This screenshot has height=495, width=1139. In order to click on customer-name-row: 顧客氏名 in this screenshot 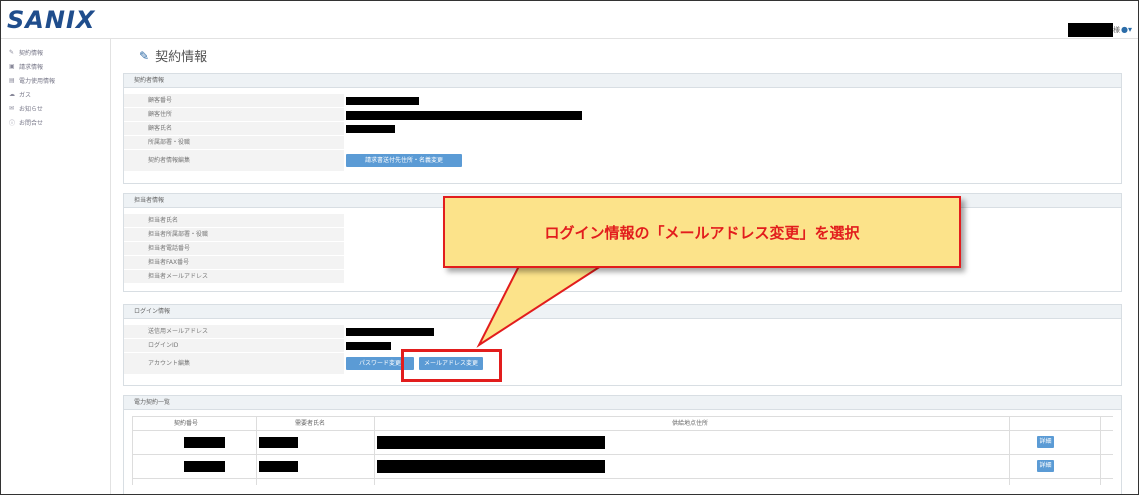, I will do `click(622, 129)`.